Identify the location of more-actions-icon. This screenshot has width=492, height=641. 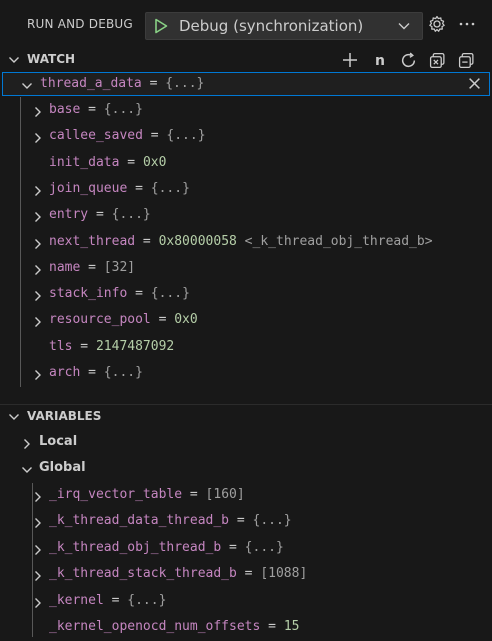
(467, 24).